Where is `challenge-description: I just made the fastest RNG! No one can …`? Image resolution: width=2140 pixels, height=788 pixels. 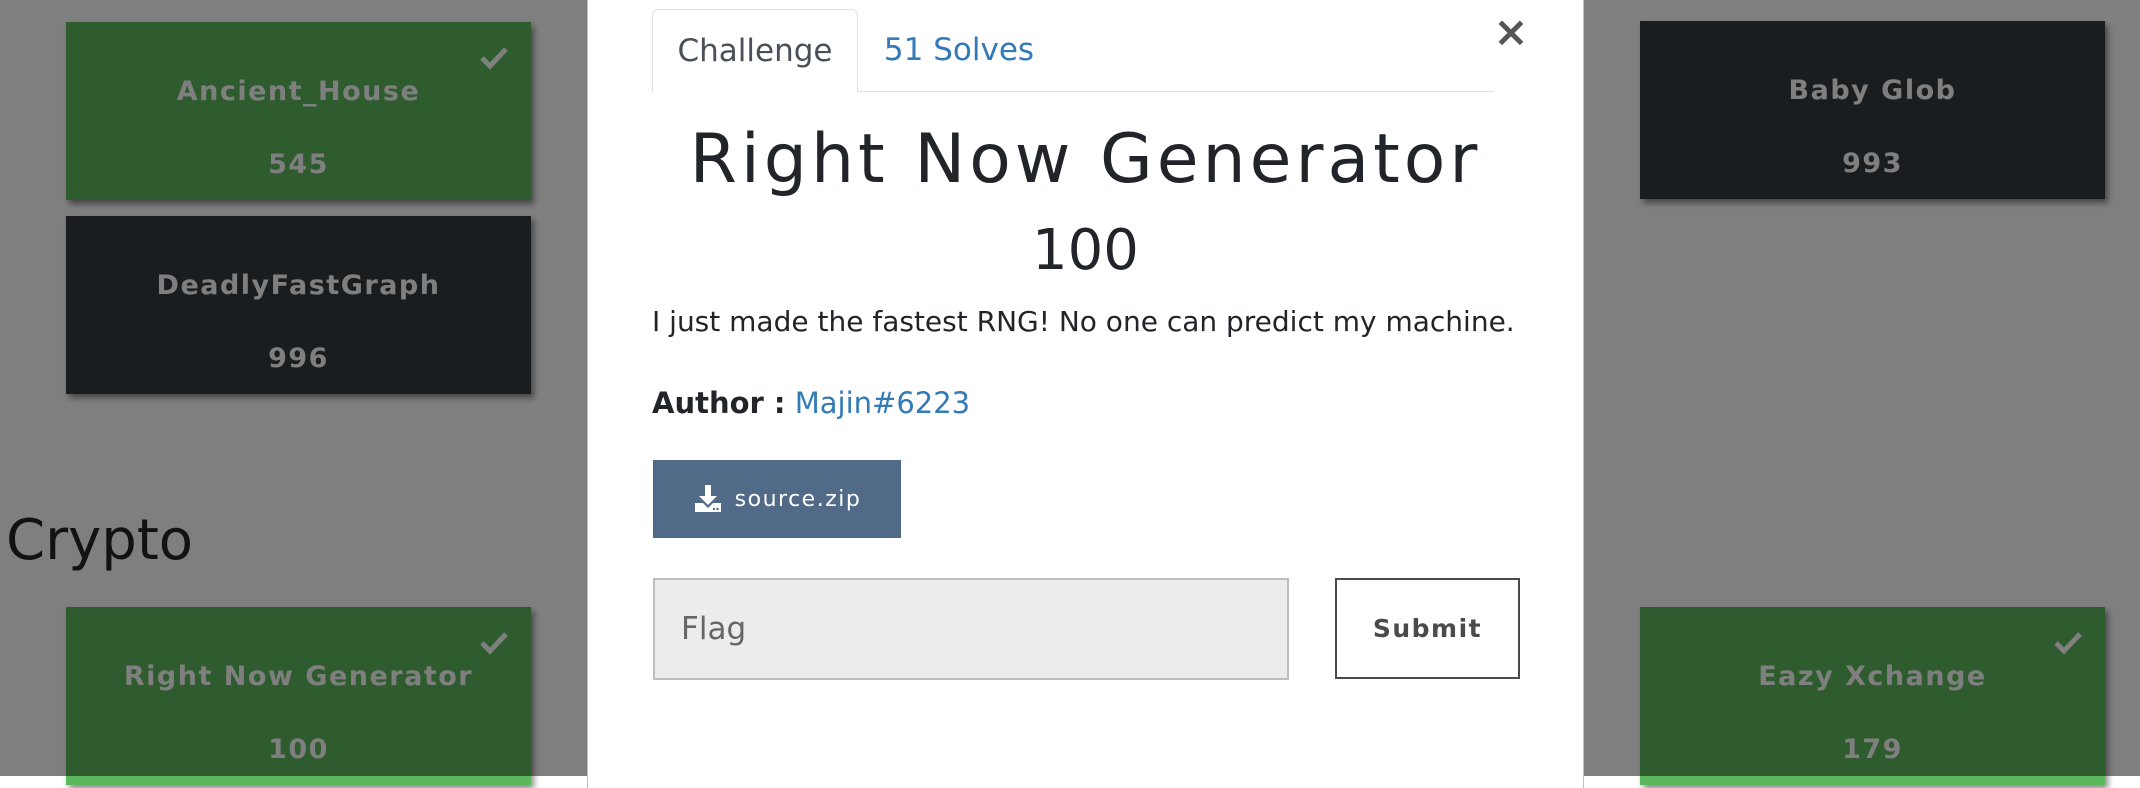 challenge-description: I just made the fastest RNG! No one can … is located at coordinates (1083, 321).